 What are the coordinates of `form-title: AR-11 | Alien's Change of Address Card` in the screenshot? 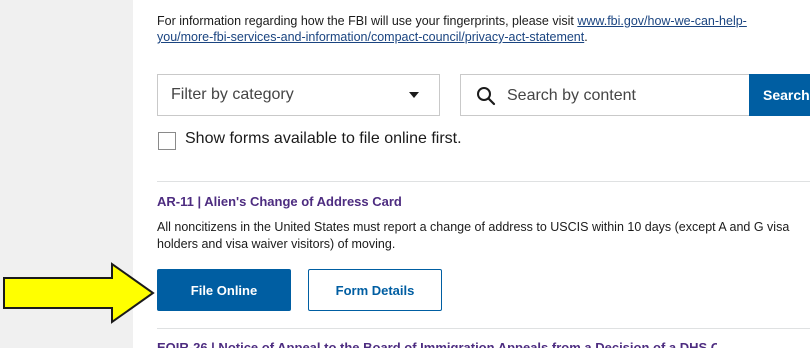 It's located at (279, 201).